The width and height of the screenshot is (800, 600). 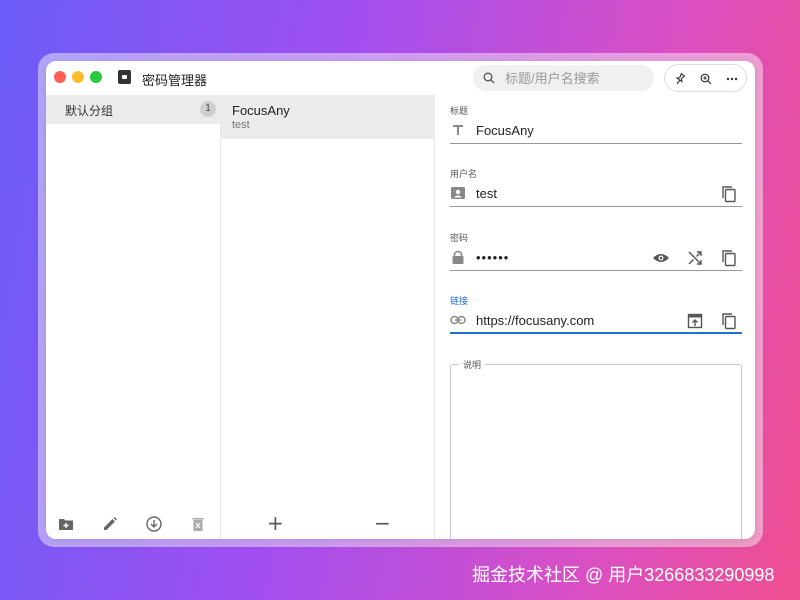 What do you see at coordinates (575, 78) in the screenshot?
I see `search-input` at bounding box center [575, 78].